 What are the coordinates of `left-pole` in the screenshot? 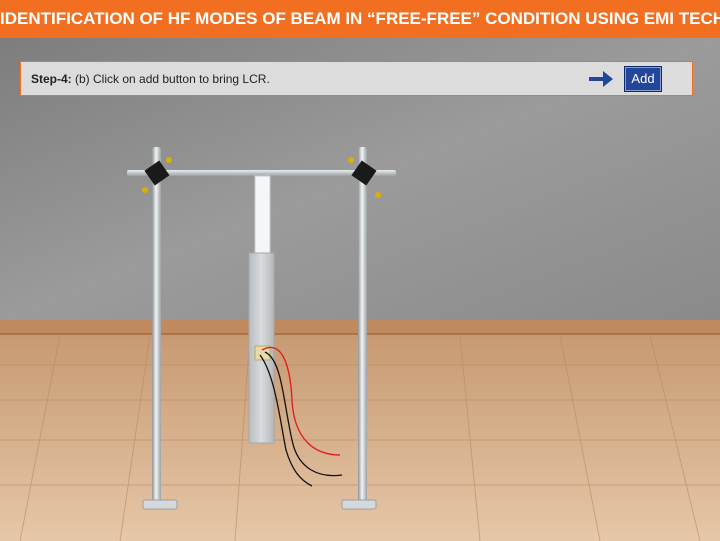 It's located at (156, 325).